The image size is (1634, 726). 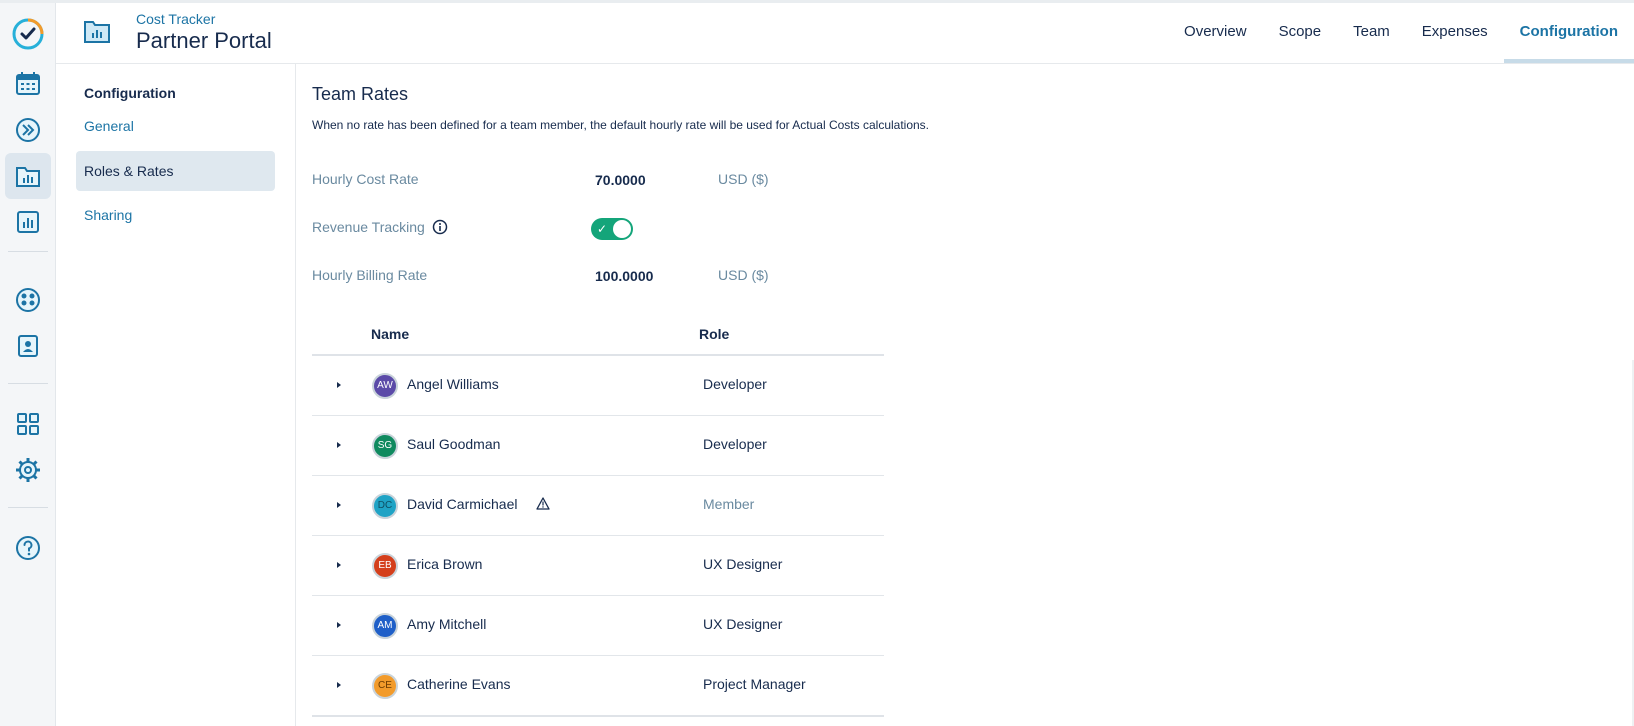 What do you see at coordinates (175, 19) in the screenshot?
I see `app-subtitle: Cost Tracker` at bounding box center [175, 19].